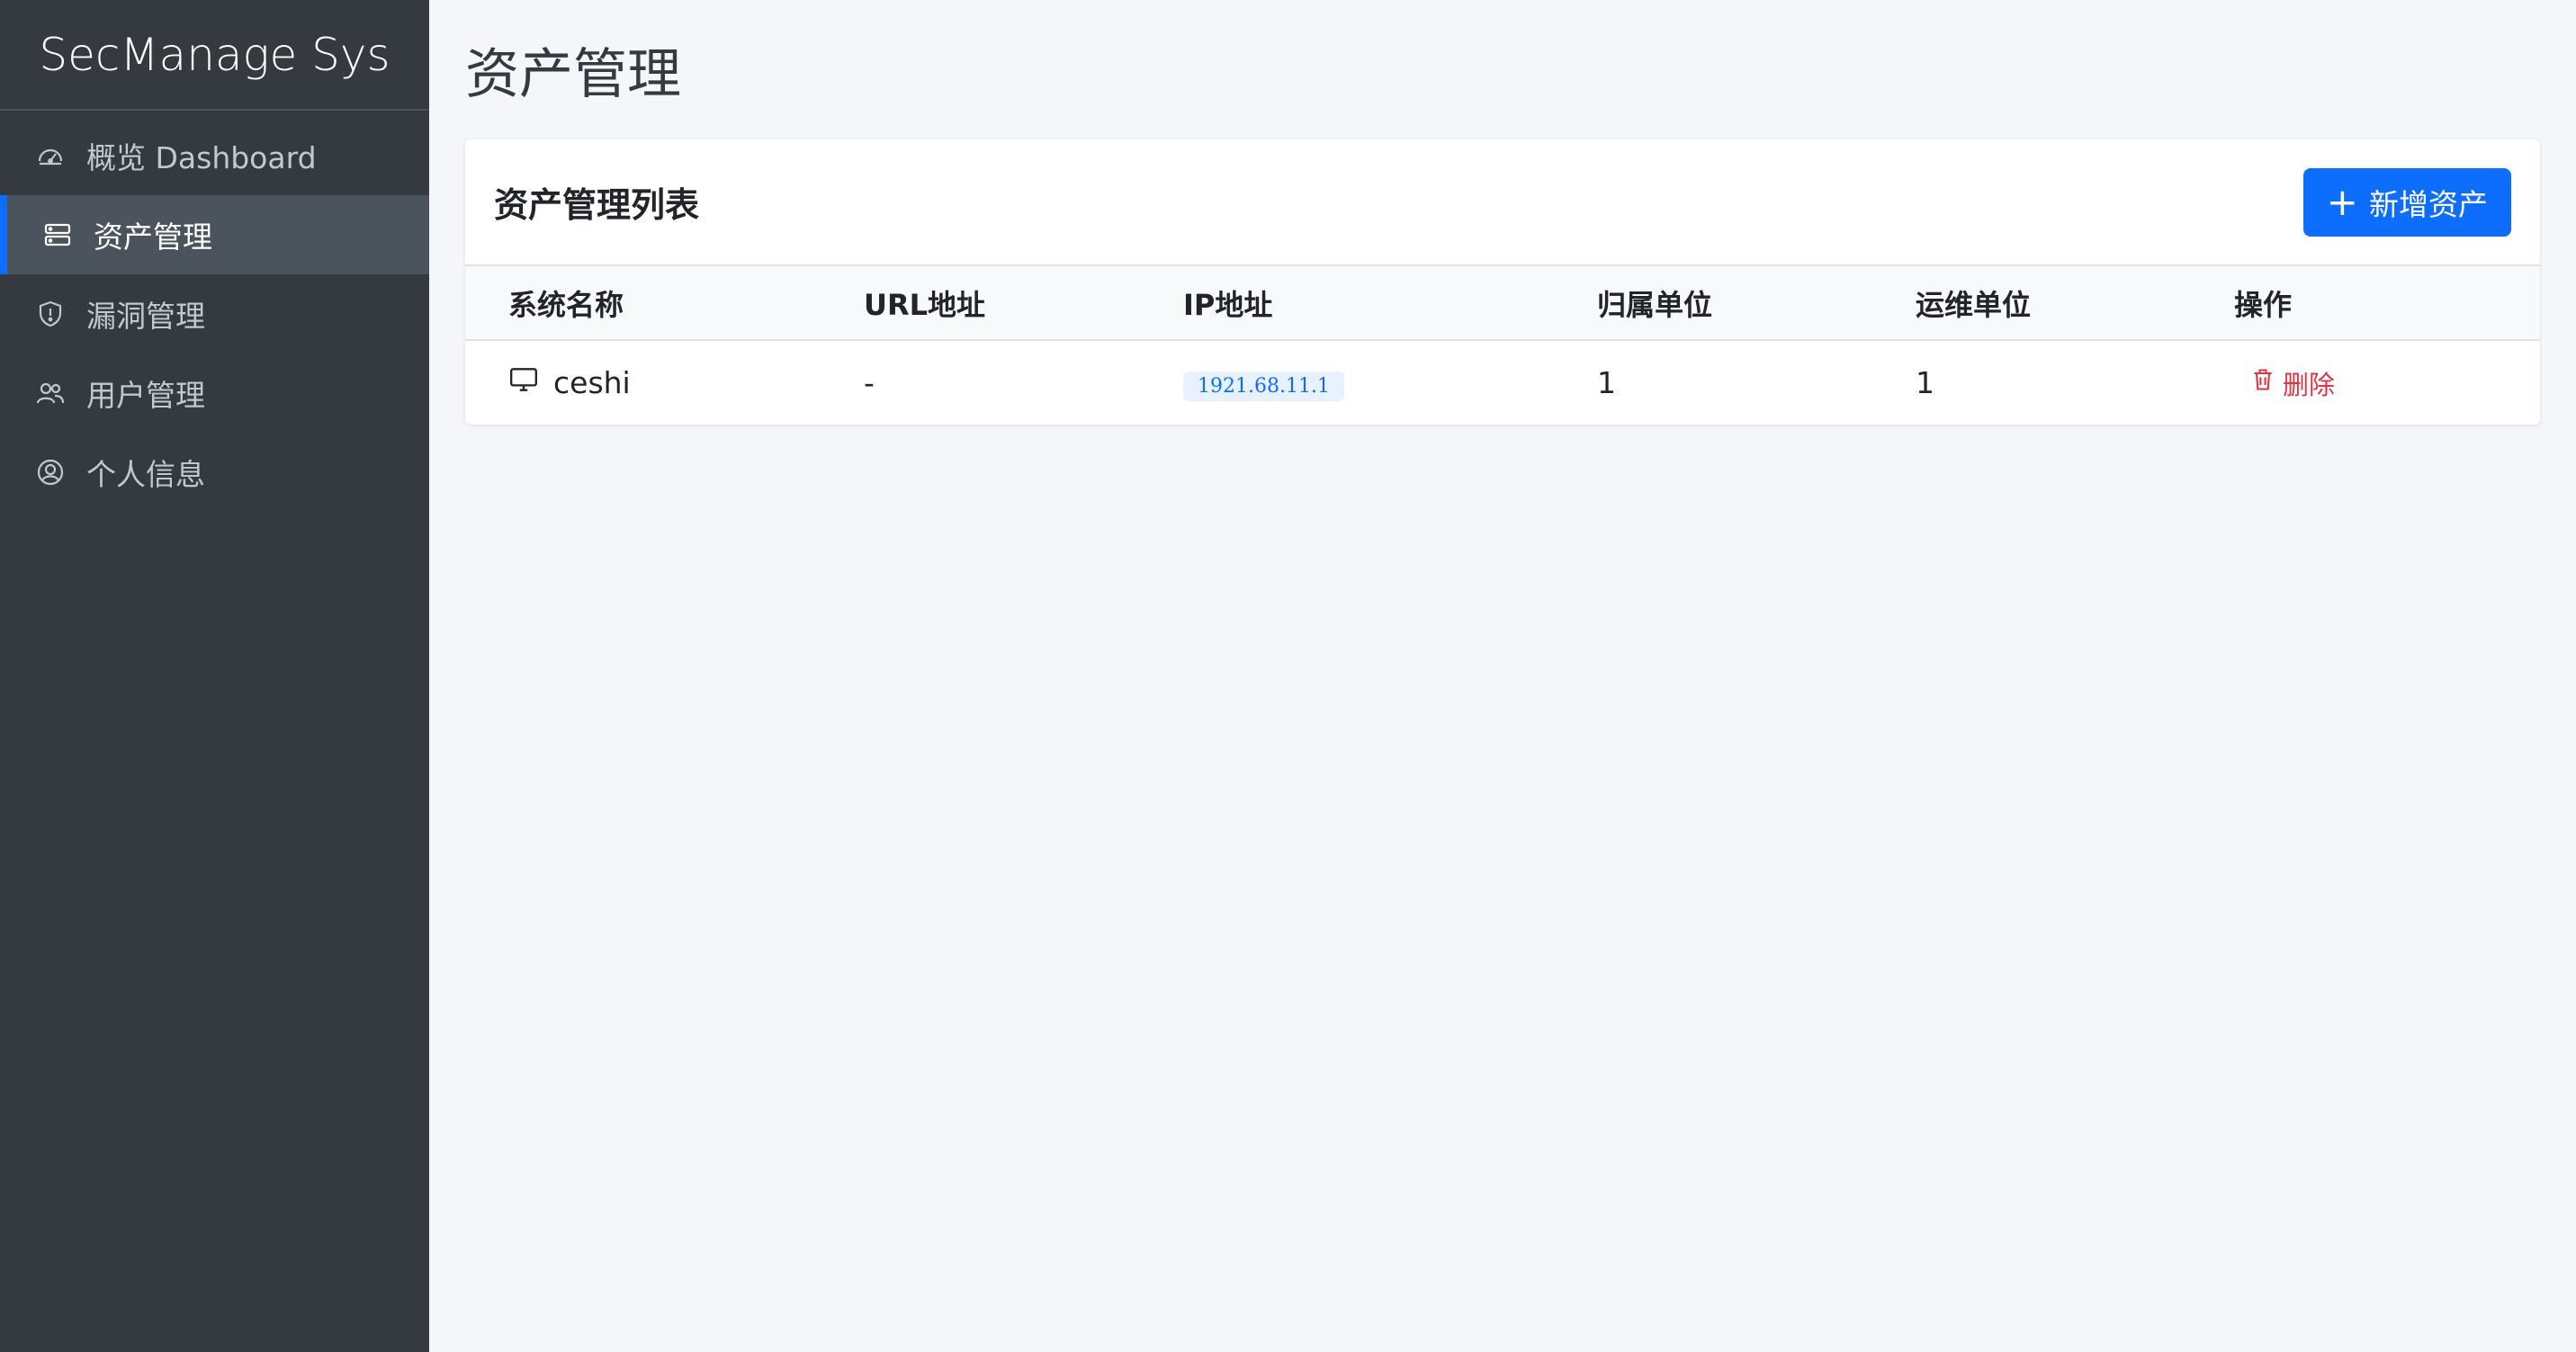 This screenshot has height=1352, width=2576. I want to click on plus-icon: +, so click(2342, 202).